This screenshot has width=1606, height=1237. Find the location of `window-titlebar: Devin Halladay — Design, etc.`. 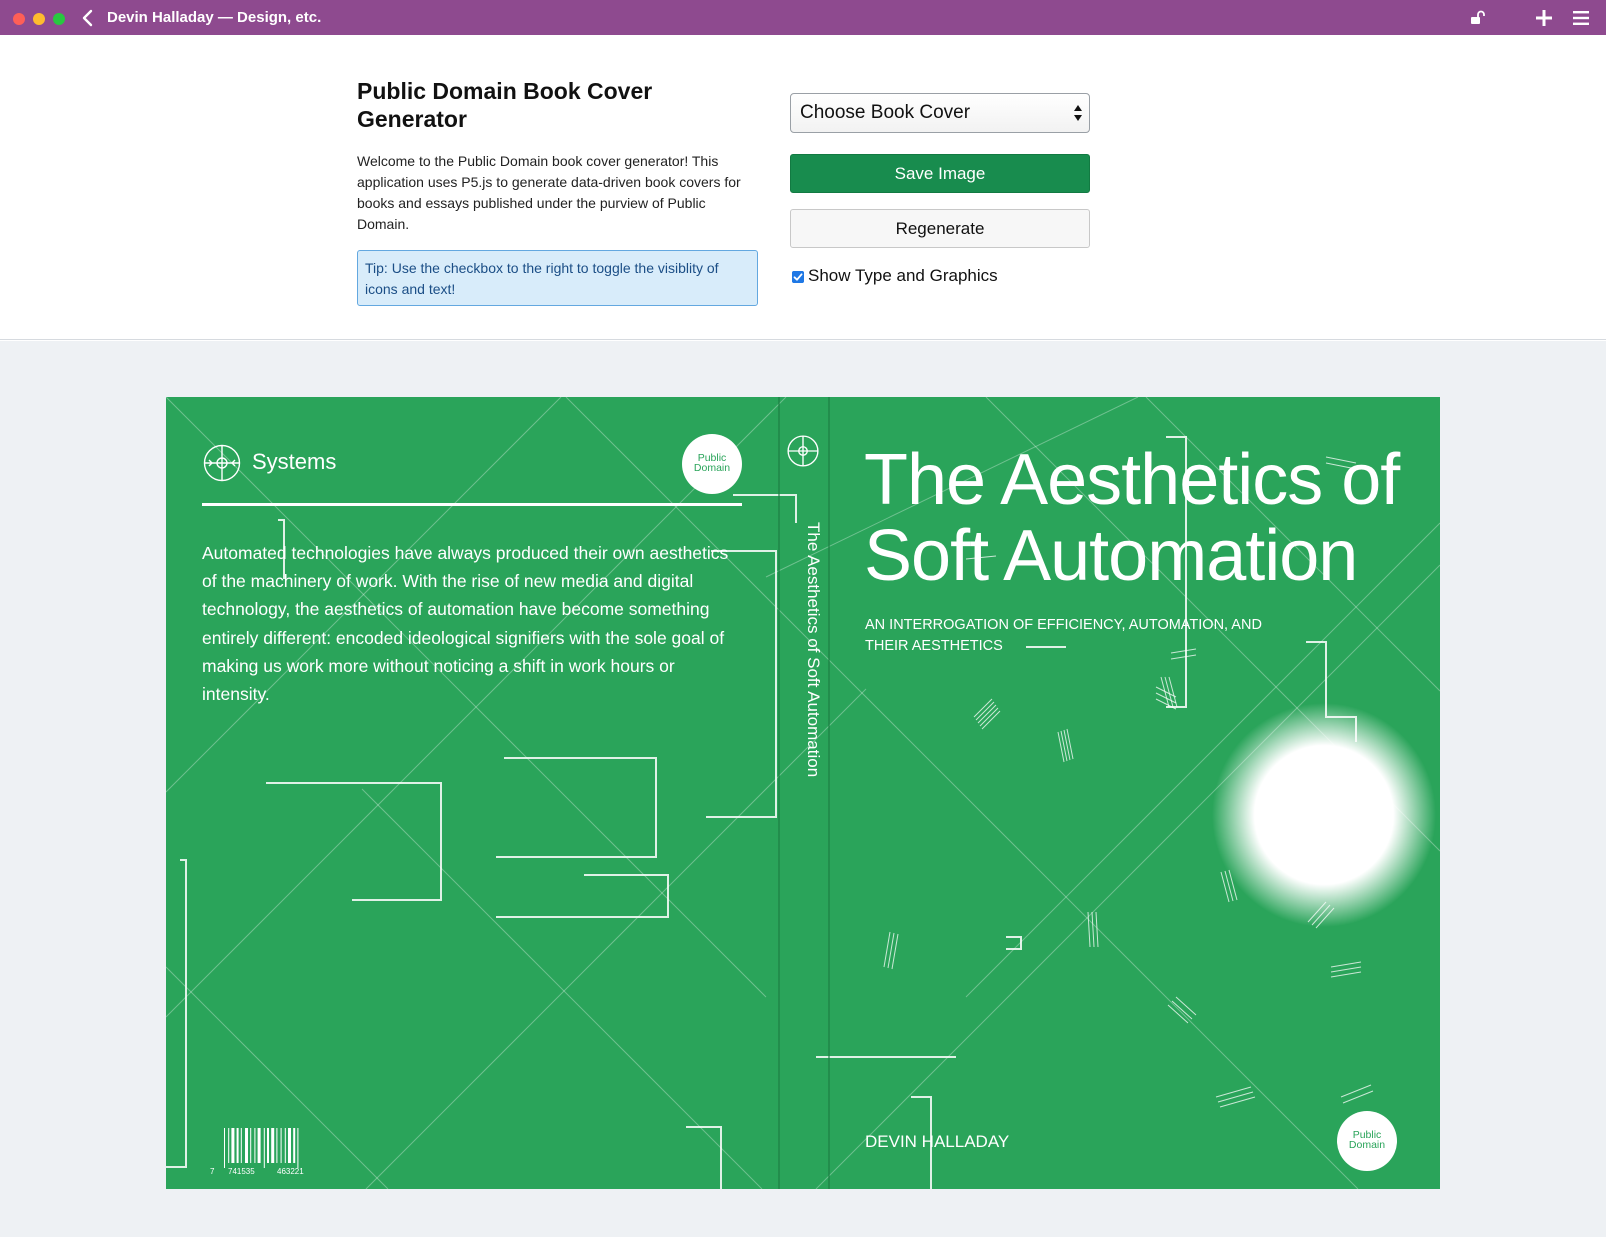

window-titlebar: Devin Halladay — Design, etc. is located at coordinates (803, 17).